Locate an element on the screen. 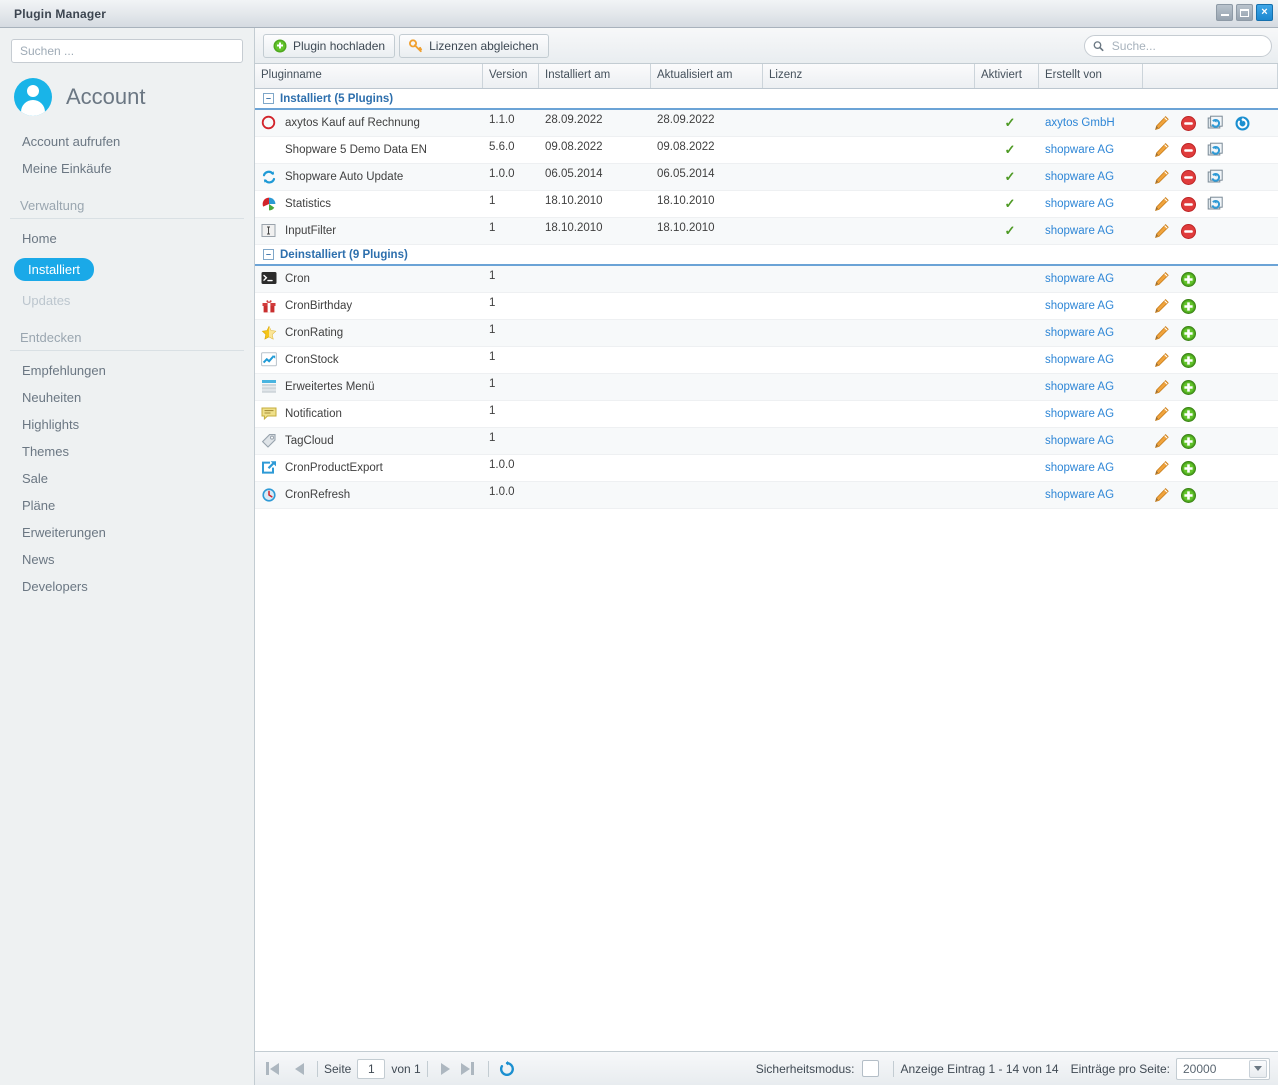 Image resolution: width=1278 pixels, height=1085 pixels. maximize-button is located at coordinates (1244, 12).